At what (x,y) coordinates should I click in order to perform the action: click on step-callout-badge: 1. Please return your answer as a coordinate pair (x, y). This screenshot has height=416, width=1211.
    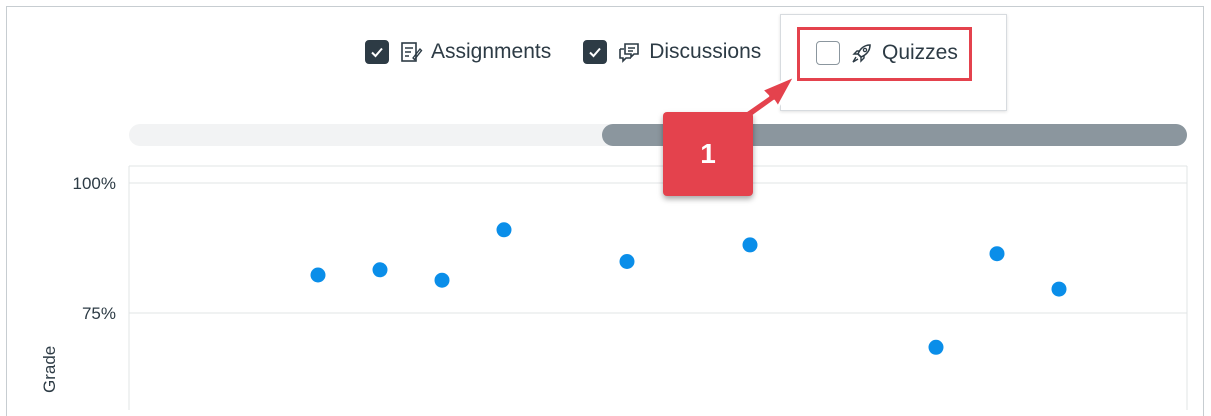
    Looking at the image, I should click on (708, 154).